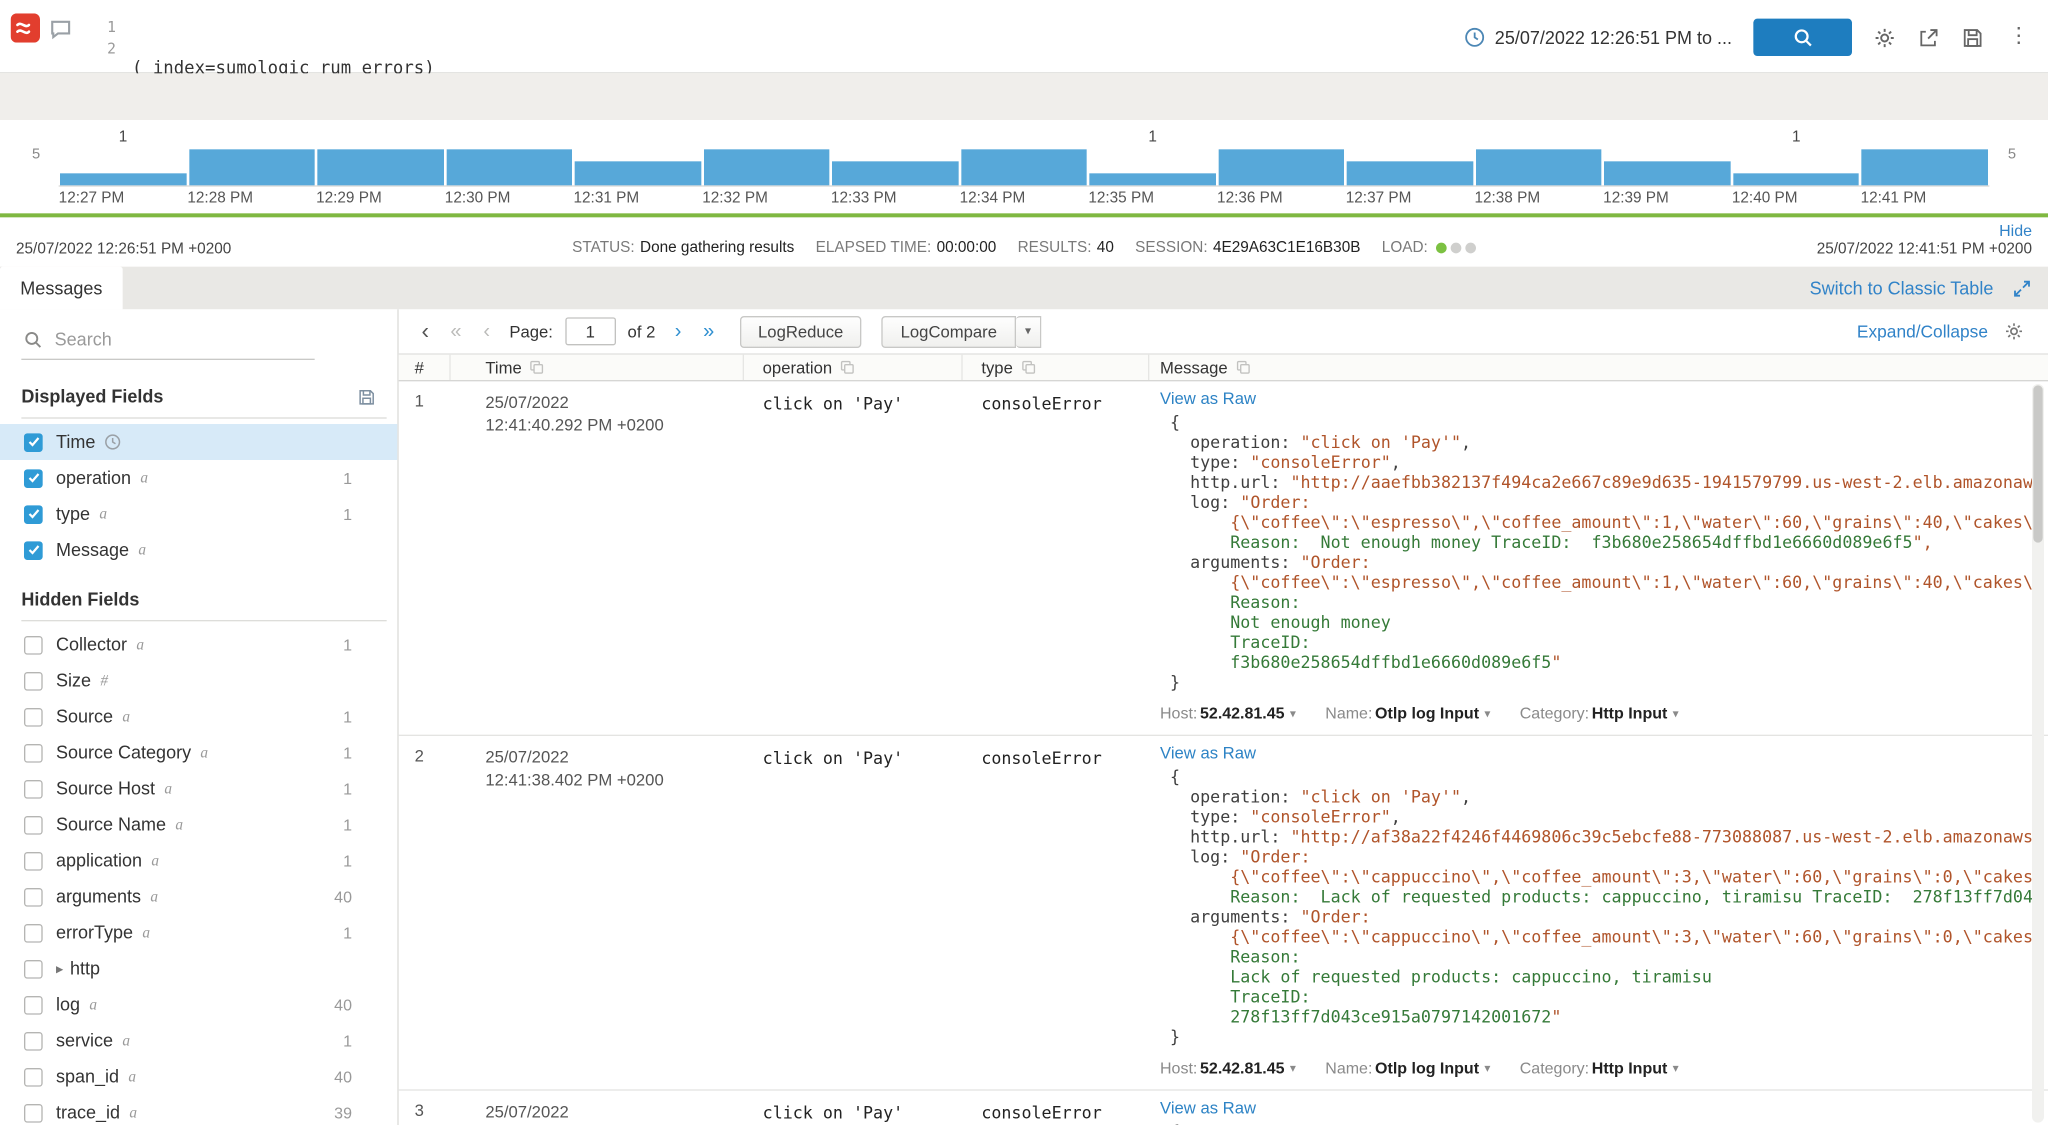 The image size is (2048, 1125). Describe the element at coordinates (199, 441) in the screenshot. I see `field-row-time: Time` at that location.